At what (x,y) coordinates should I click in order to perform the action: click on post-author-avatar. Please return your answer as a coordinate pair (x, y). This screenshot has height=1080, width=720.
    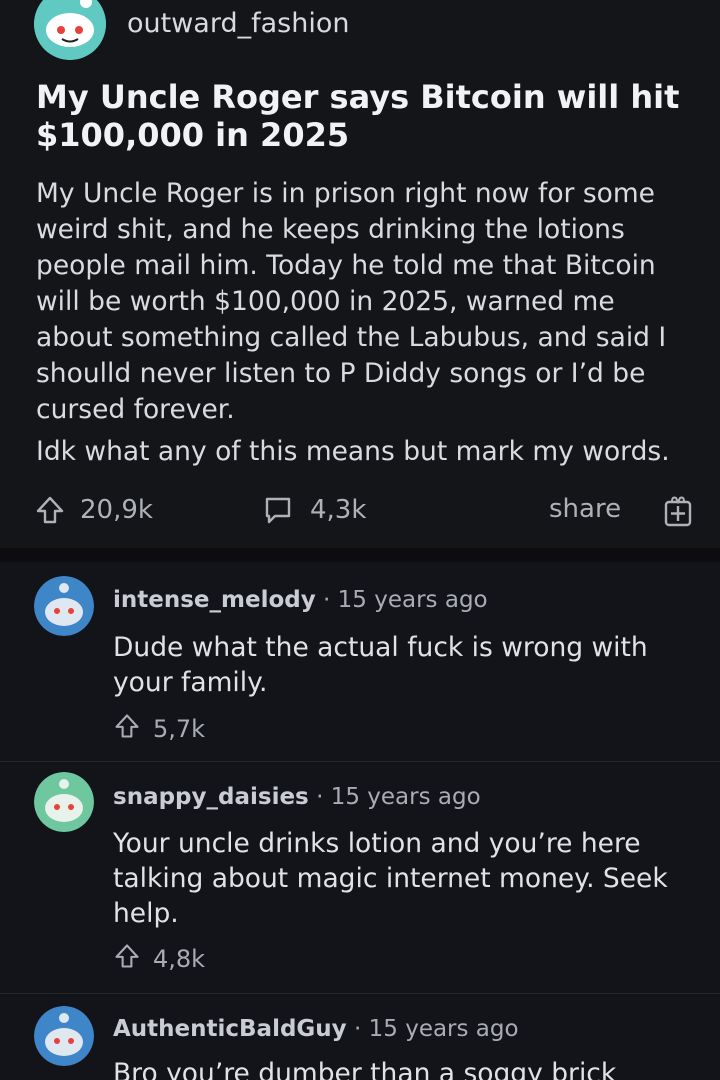
    Looking at the image, I should click on (70, 30).